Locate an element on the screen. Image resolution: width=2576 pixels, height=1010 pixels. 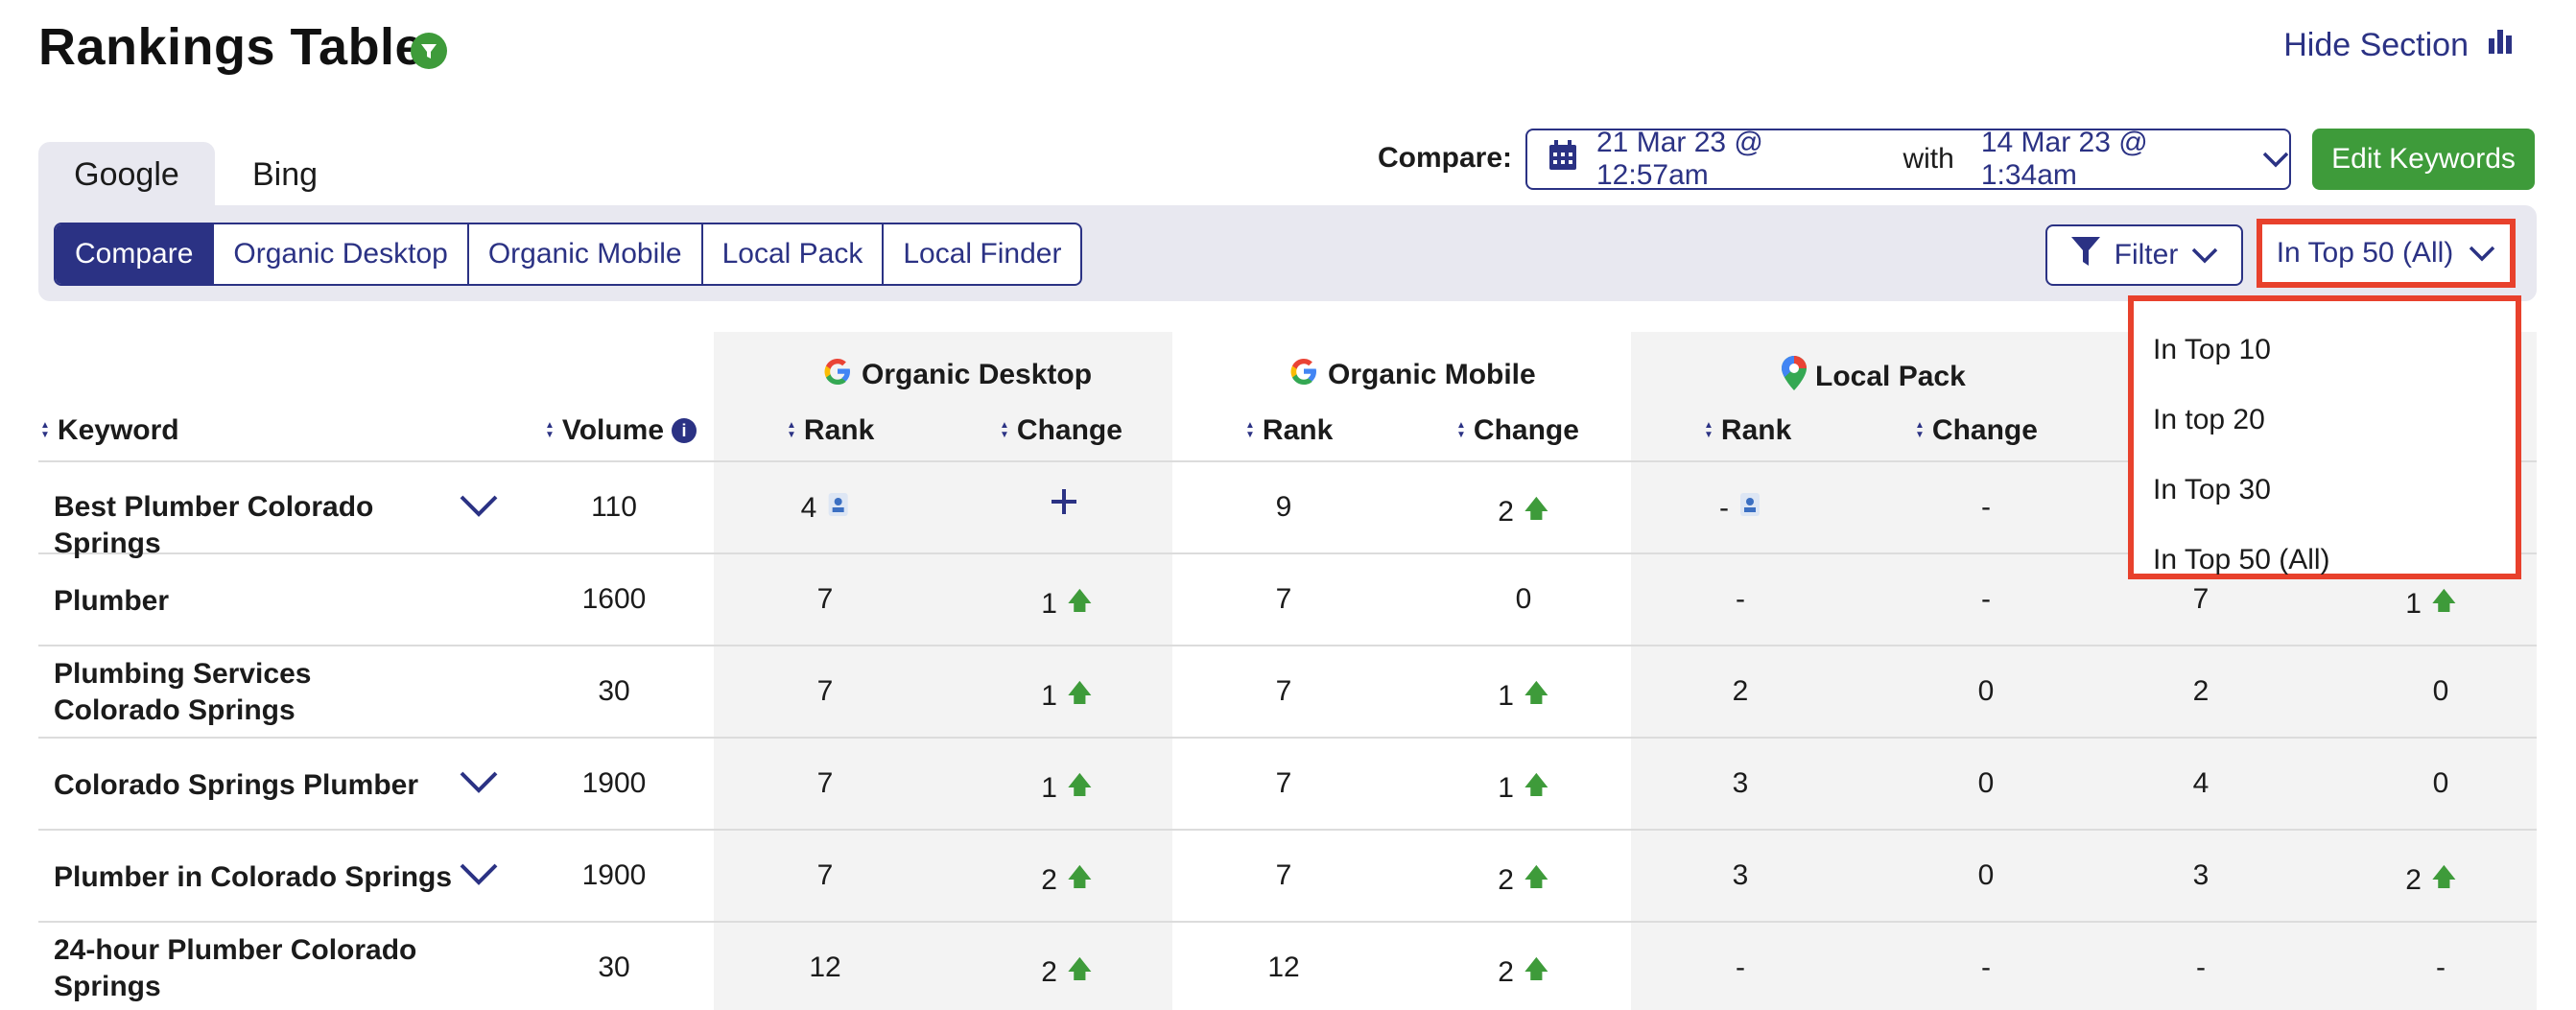
bar-chart-icon is located at coordinates (2501, 45).